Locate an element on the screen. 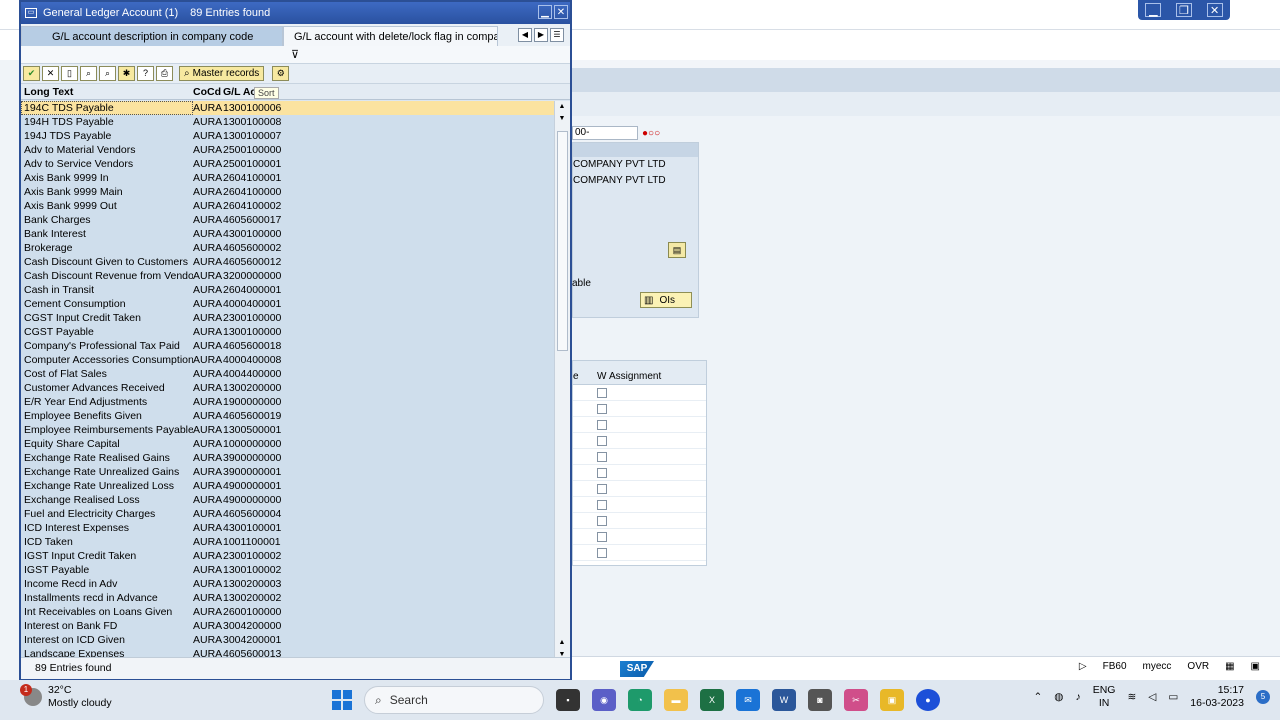 This screenshot has width=1280, height=720. list-item: Adv to Service Vendors AURA 2500100001 is located at coordinates (288, 164).